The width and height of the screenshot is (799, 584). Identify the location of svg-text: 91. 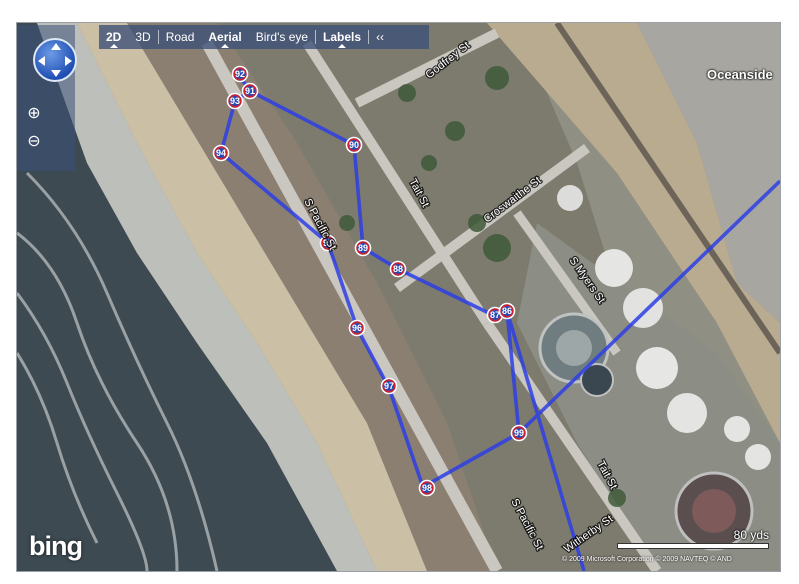
(250, 91).